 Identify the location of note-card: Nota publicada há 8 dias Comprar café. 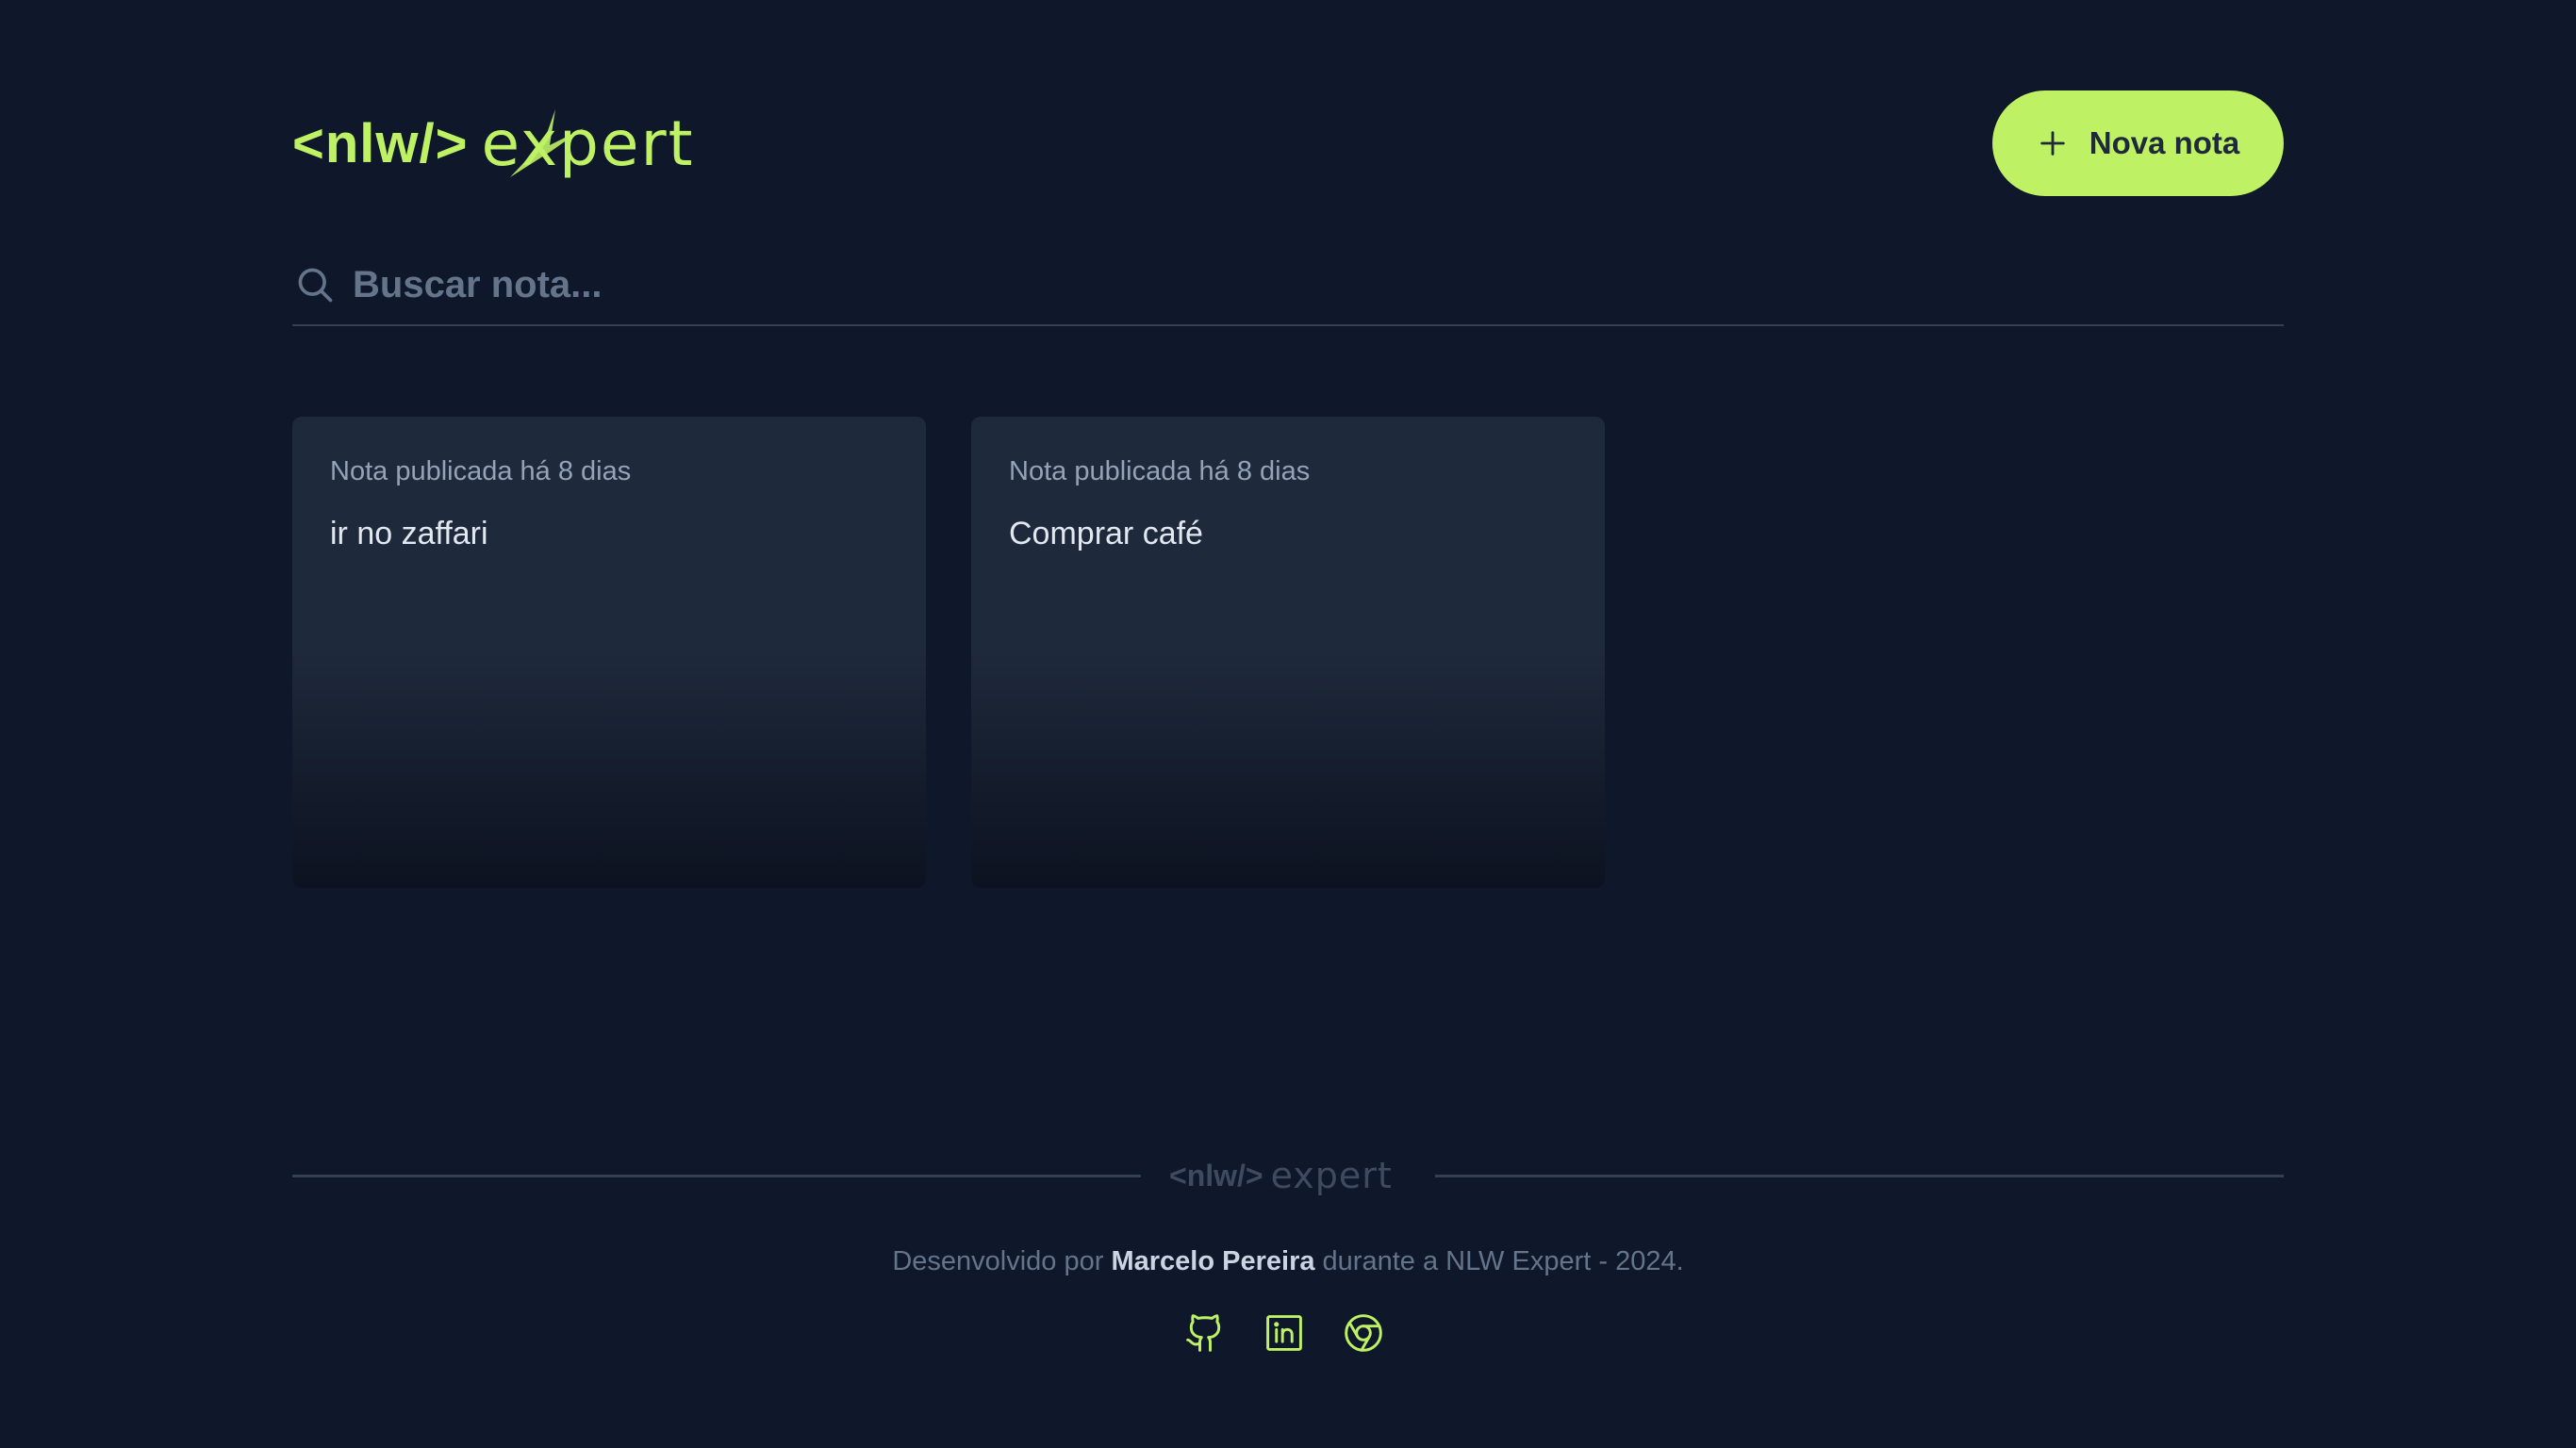
(1288, 652).